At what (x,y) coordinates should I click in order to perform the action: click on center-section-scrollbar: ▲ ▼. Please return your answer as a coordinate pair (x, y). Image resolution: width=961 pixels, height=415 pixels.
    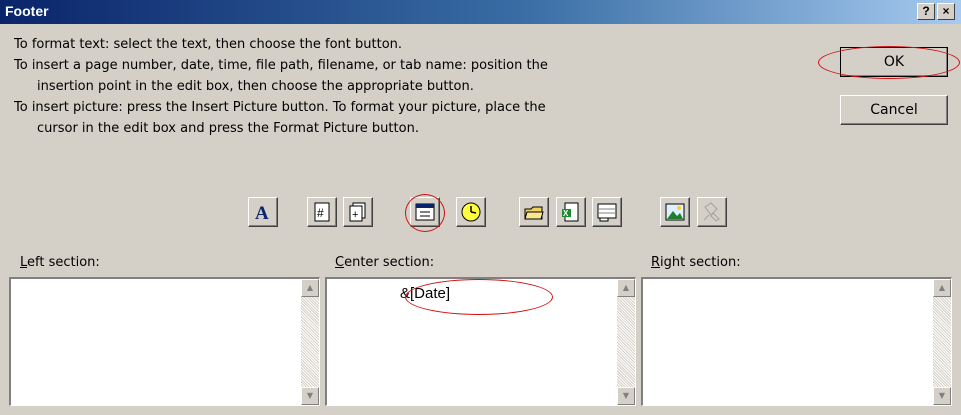
    Looking at the image, I should click on (626, 342).